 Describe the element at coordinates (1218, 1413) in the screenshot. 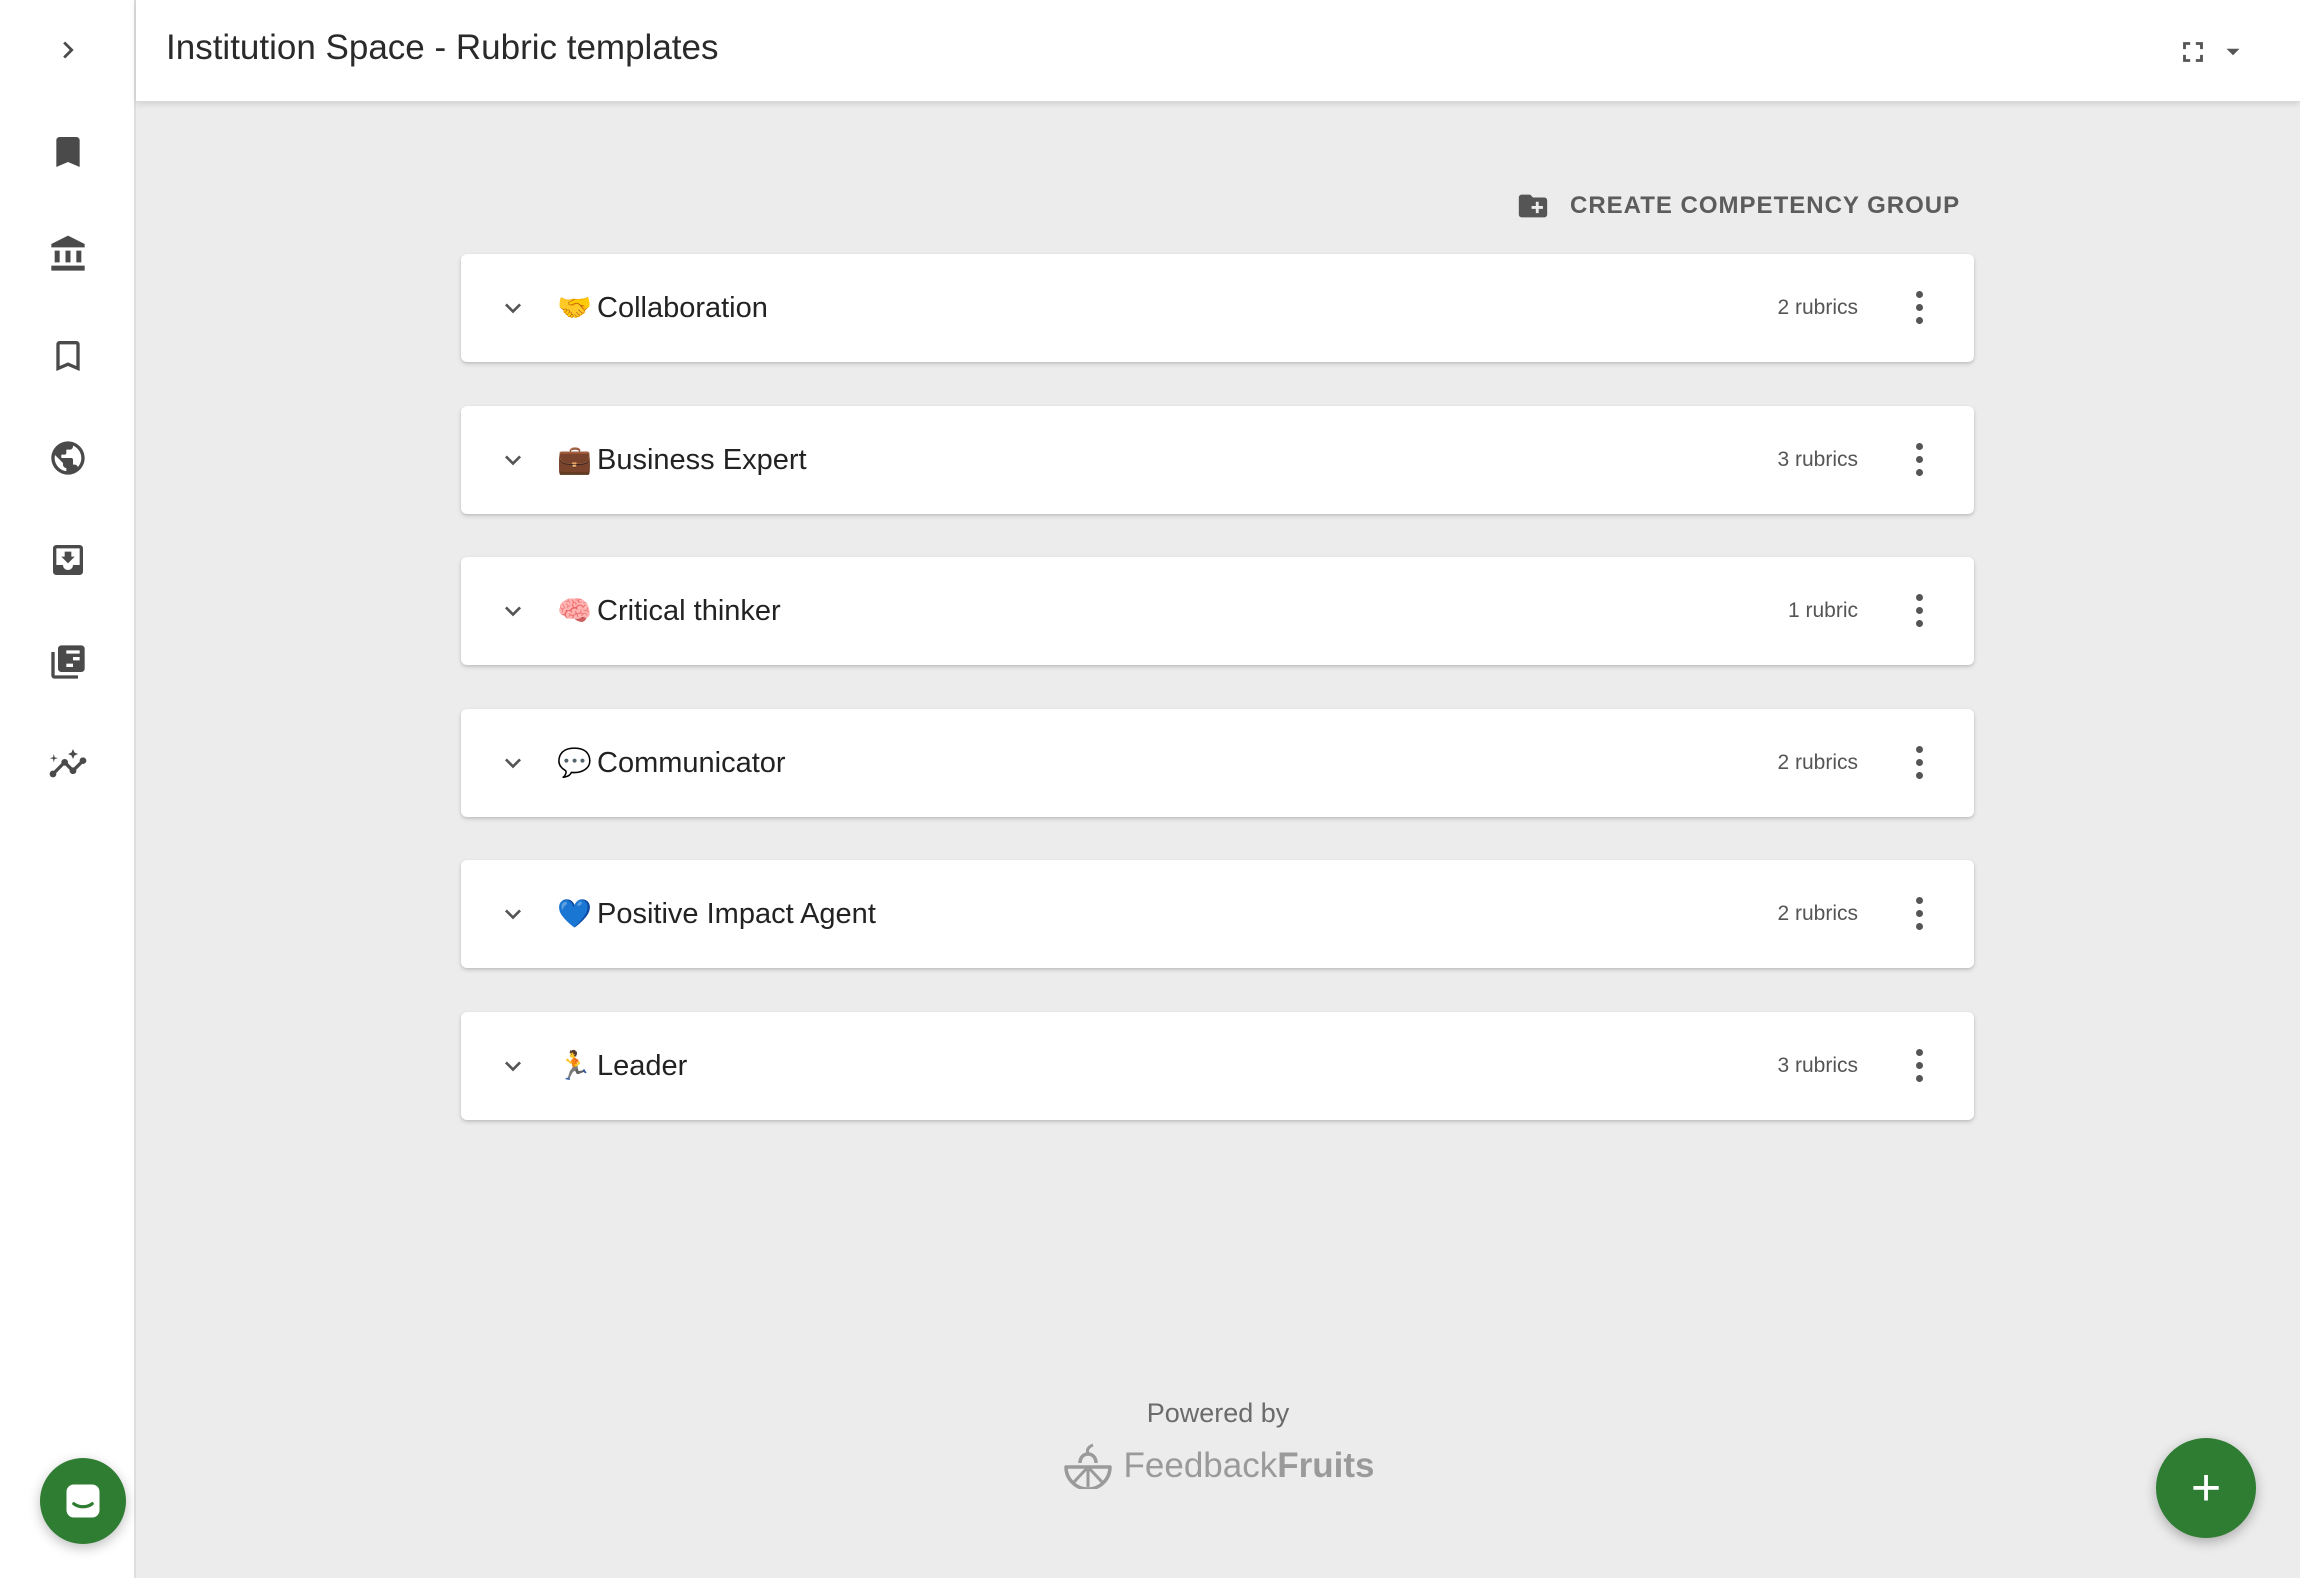

I see `powered-by-text: Powered by` at that location.